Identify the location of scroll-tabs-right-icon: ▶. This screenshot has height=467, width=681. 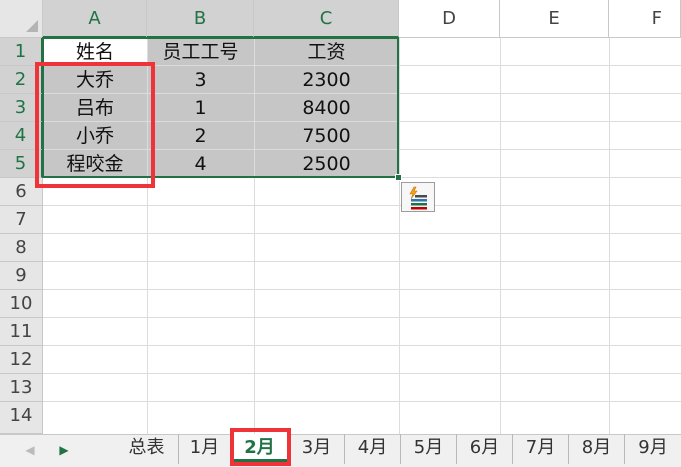
(64, 450).